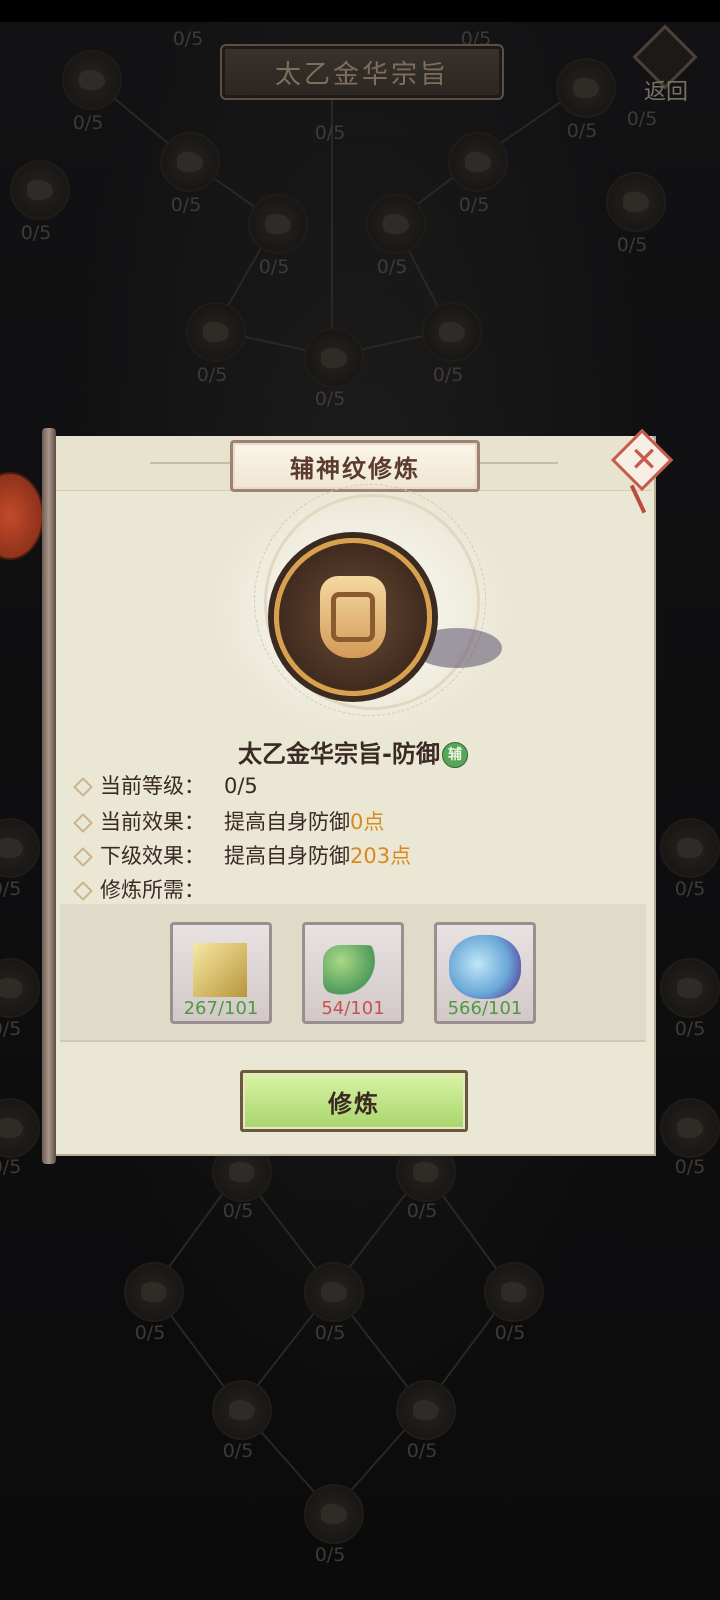  What do you see at coordinates (485, 1008) in the screenshot?
I see `material-count: 566/101` at bounding box center [485, 1008].